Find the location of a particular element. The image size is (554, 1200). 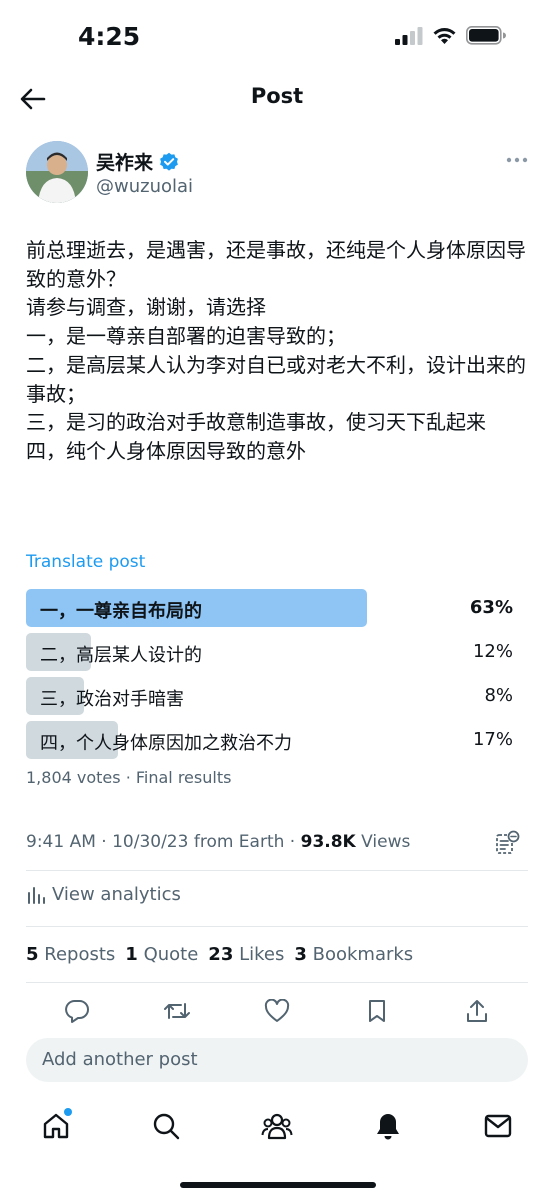

quotes-stat: 1 Quote is located at coordinates (161, 954).